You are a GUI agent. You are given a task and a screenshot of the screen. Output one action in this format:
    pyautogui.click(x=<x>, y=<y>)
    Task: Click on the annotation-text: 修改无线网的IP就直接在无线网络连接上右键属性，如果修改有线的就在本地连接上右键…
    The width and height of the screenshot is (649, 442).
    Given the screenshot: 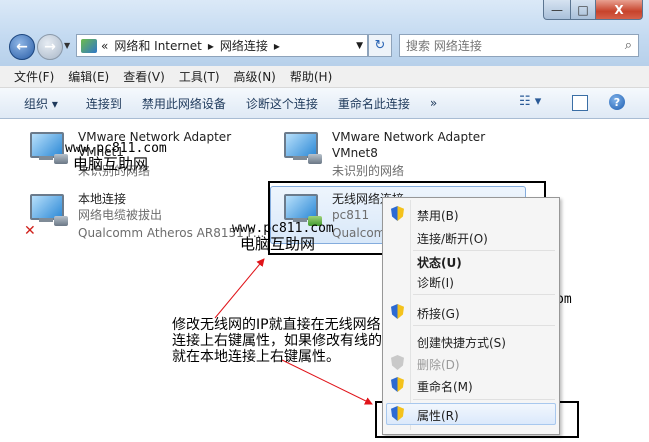 What is the action you would take?
    pyautogui.click(x=277, y=341)
    